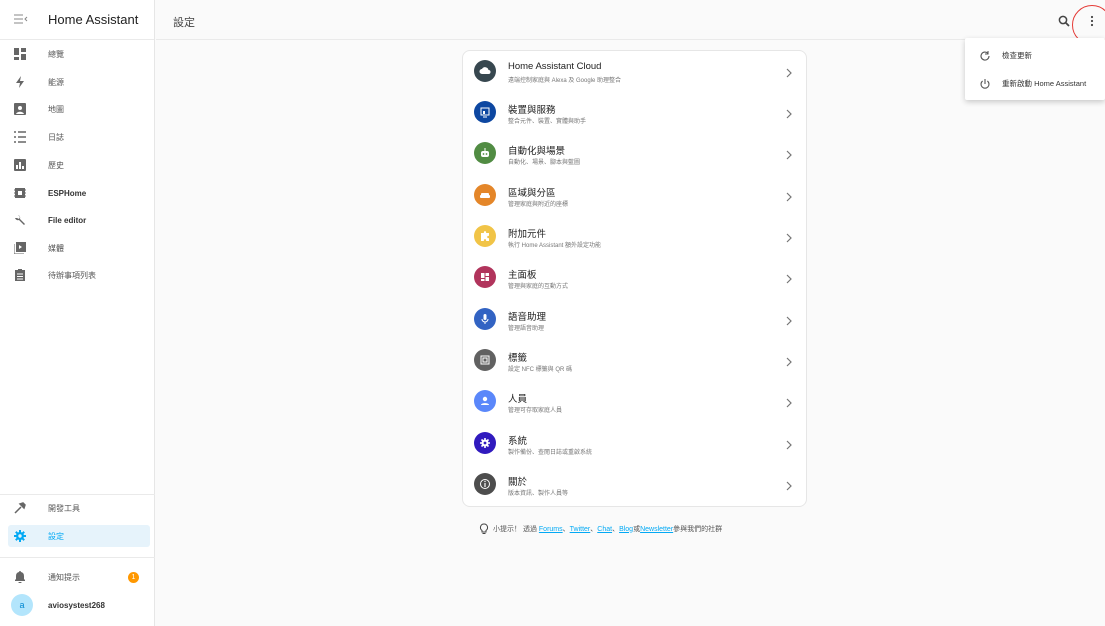 The image size is (1105, 626). Describe the element at coordinates (547, 122) in the screenshot. I see `row-subtitle: 整合元件、裝置、實體與助手` at that location.